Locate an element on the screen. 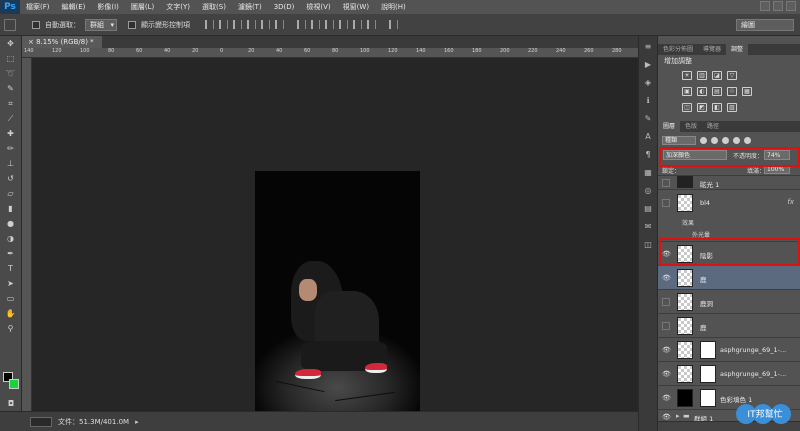 This screenshot has height=431, width=800. align-left-icon is located at coordinates (209, 24).